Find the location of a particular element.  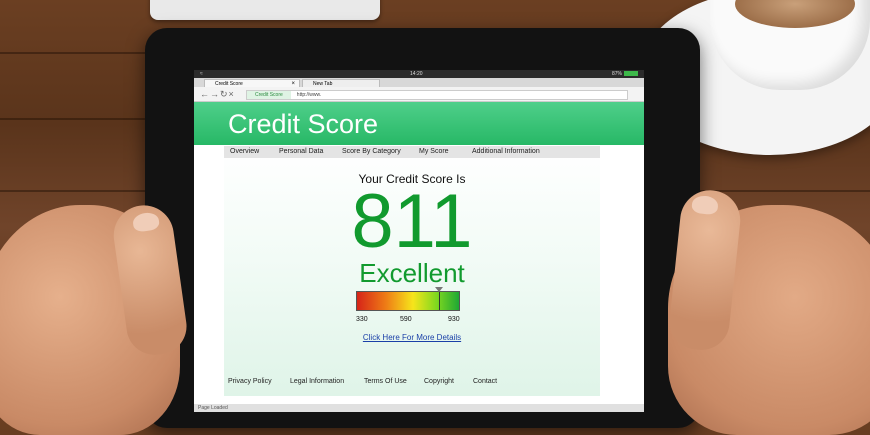

browser-status-bar: Page Loaded is located at coordinates (419, 408).